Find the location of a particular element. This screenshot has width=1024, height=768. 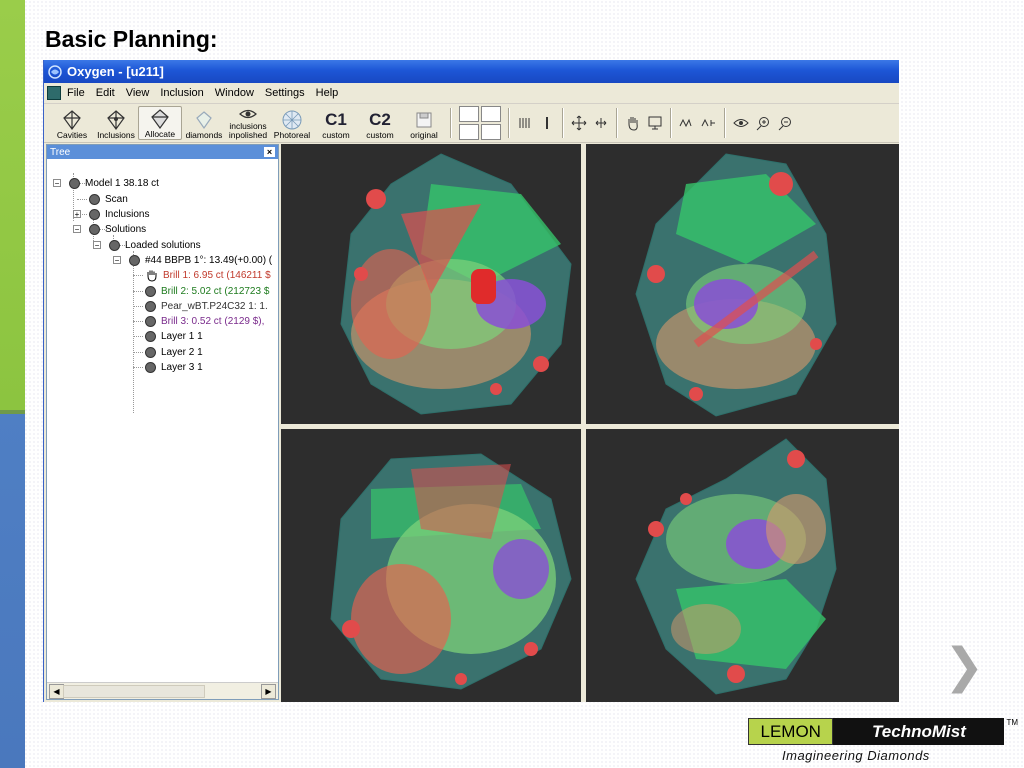

tree-item-solution-44: #44 BBPB 1°: 13.49(+0.00) ( is located at coordinates (200, 260).